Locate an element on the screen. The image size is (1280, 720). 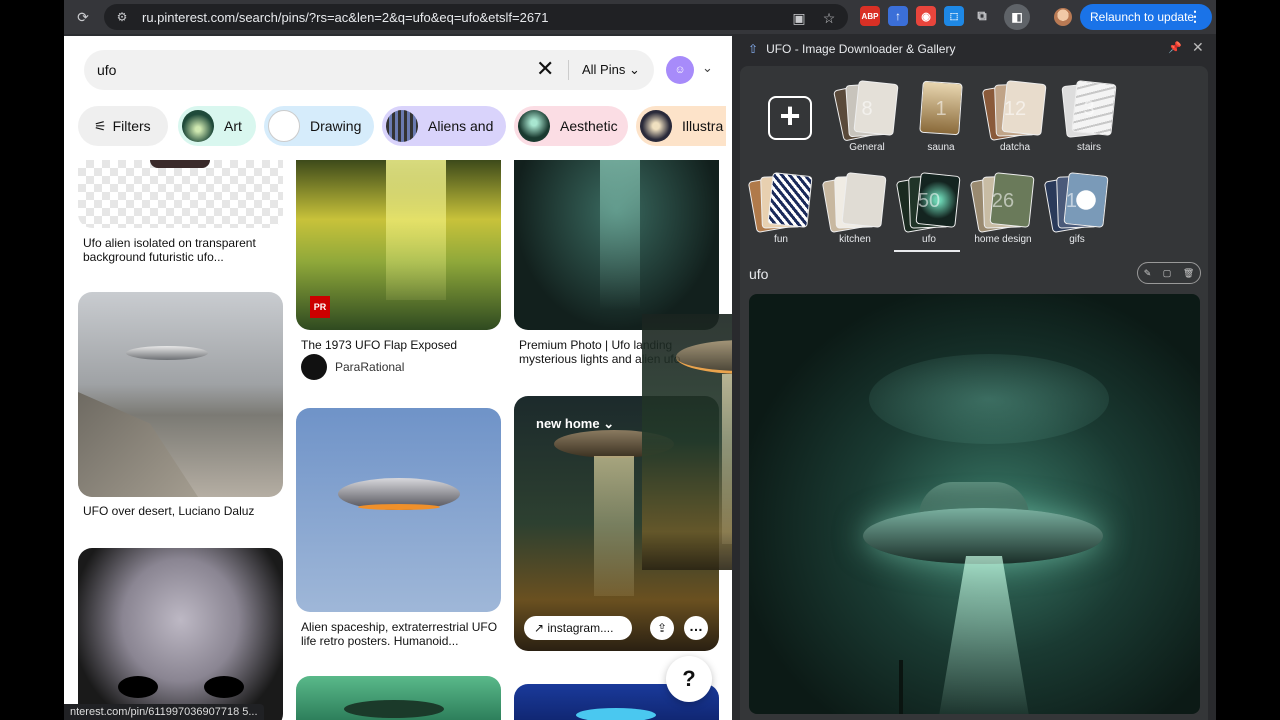
screenshot-extension-icon: ⬚ is located at coordinates (954, 16).